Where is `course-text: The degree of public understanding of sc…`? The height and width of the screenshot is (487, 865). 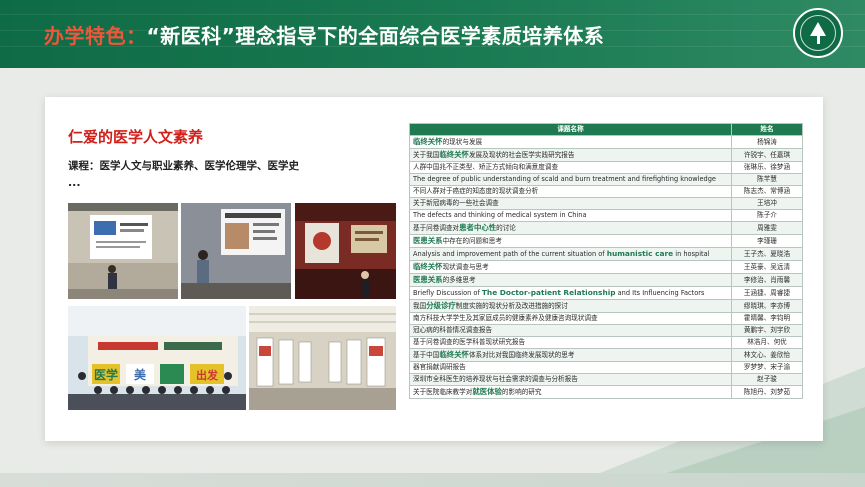 course-text: The degree of public understanding of sc… is located at coordinates (564, 179).